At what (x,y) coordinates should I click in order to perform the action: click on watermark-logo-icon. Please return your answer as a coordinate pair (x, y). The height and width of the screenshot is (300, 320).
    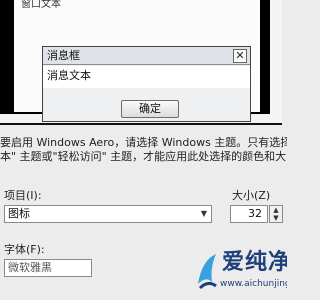
    Looking at the image, I should click on (207, 272).